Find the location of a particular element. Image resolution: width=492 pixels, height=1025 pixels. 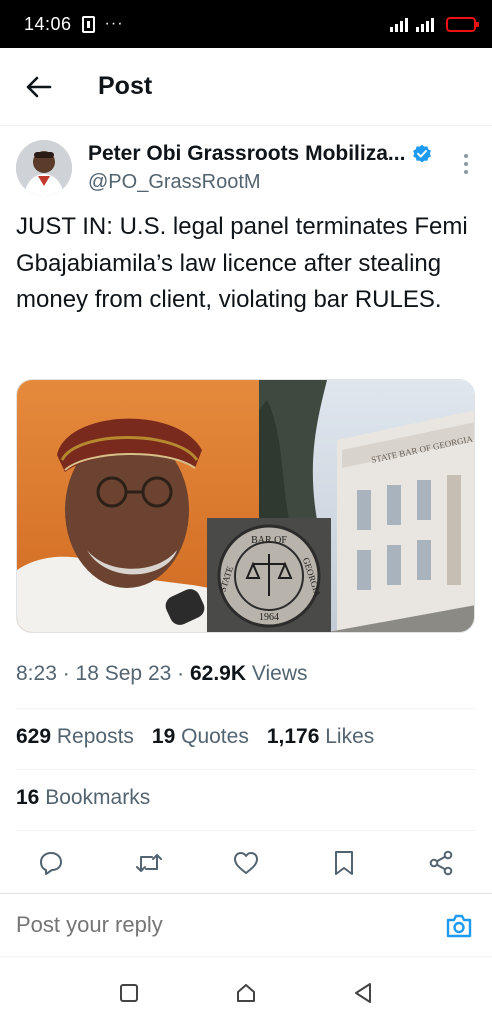

repost-button is located at coordinates (149, 863).